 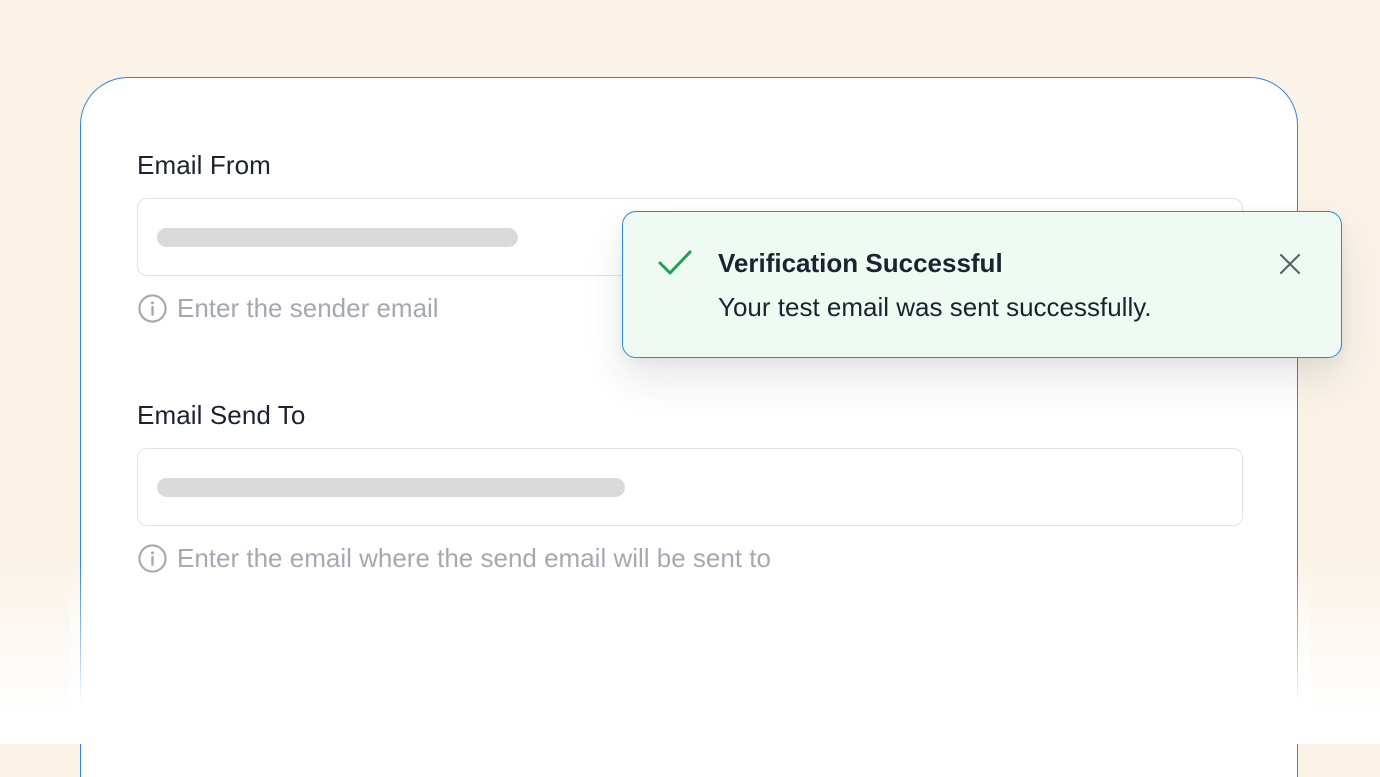 I want to click on email-from-helper: Enter the sender email, so click(x=288, y=308).